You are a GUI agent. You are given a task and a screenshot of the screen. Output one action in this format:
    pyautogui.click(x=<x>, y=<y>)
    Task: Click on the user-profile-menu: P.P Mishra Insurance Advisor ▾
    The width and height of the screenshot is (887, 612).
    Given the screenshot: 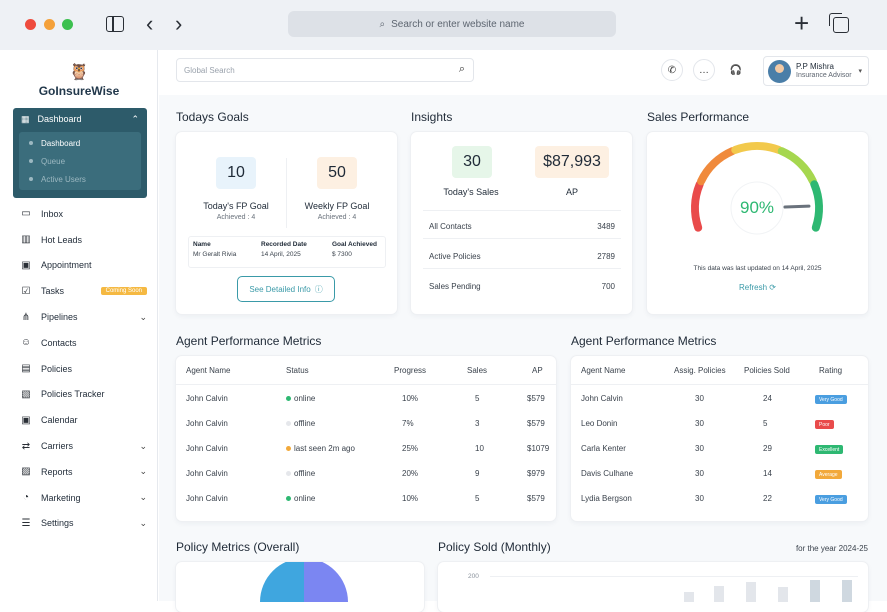 What is the action you would take?
    pyautogui.click(x=816, y=71)
    